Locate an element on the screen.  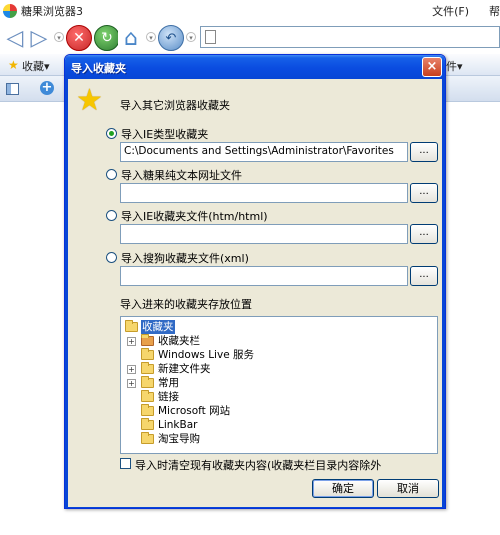
tree-item-linkbar: LinkBar is located at coordinates (279, 425).